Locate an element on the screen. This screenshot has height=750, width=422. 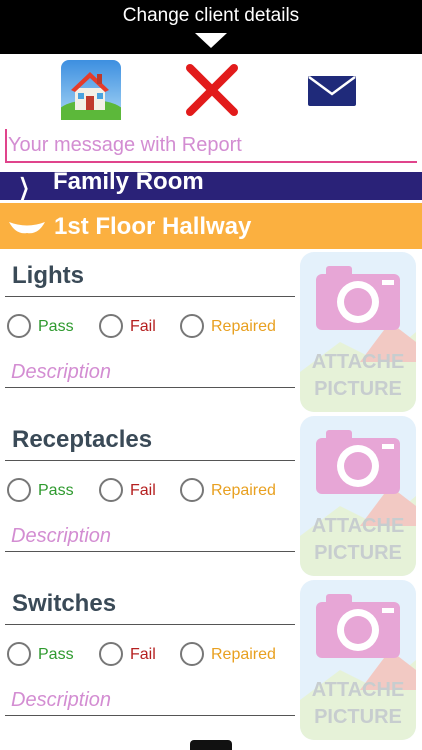
change-client-details-link: Change client details is located at coordinates (211, 16).